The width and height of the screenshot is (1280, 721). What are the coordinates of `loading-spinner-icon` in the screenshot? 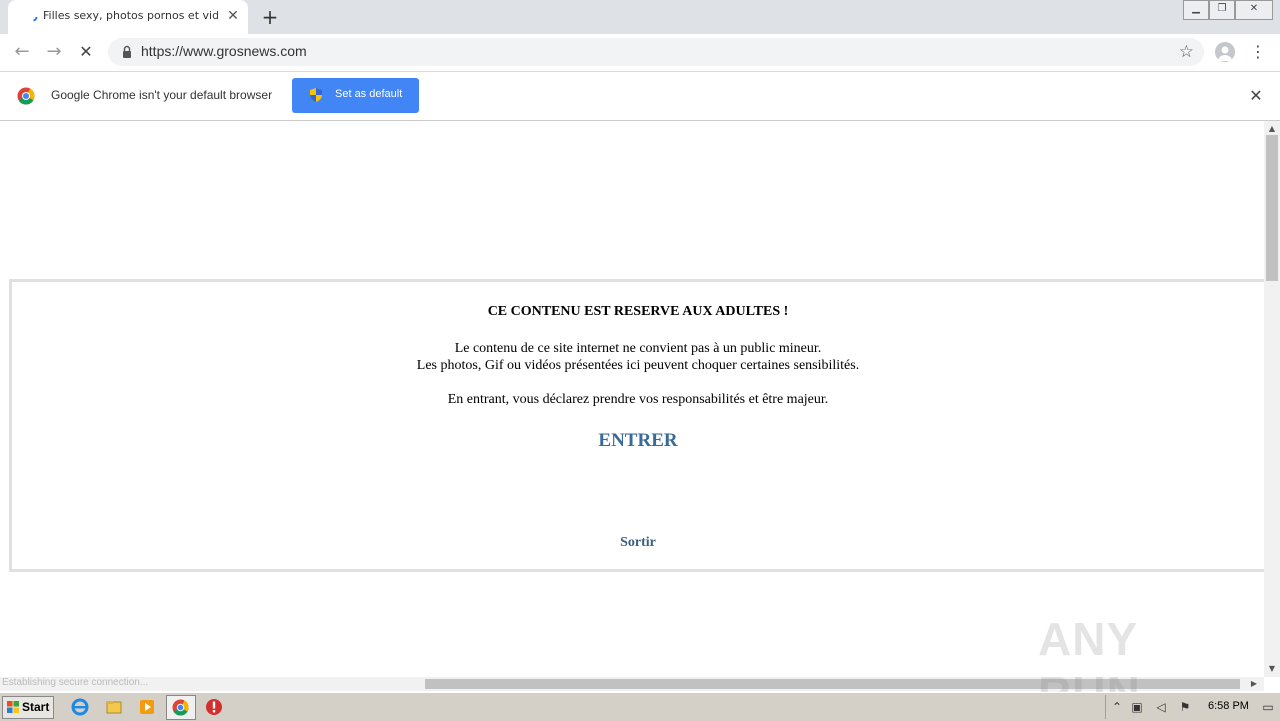 It's located at (33, 17).